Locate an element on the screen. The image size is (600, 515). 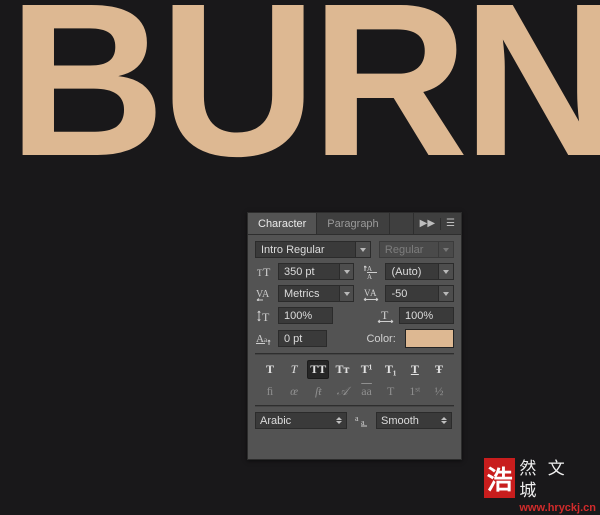
anti-aliasing-value: Smooth is located at coordinates (400, 420).